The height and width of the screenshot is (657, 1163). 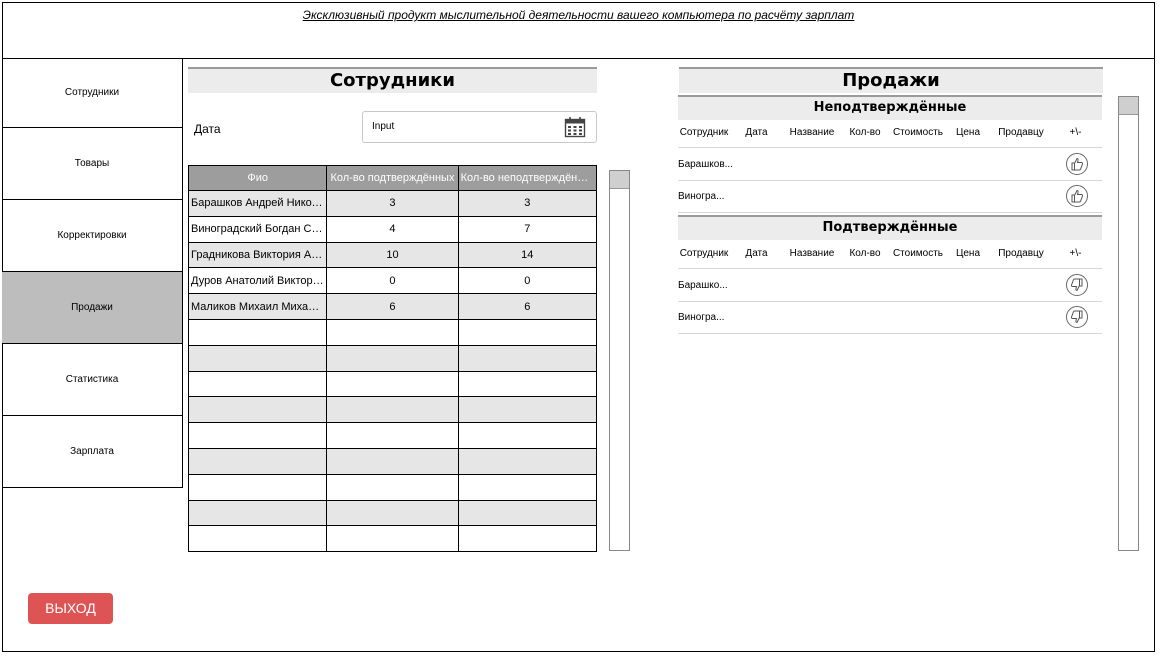 I want to click on cell-name: Барашков Андрей Николаевич, so click(x=257, y=203).